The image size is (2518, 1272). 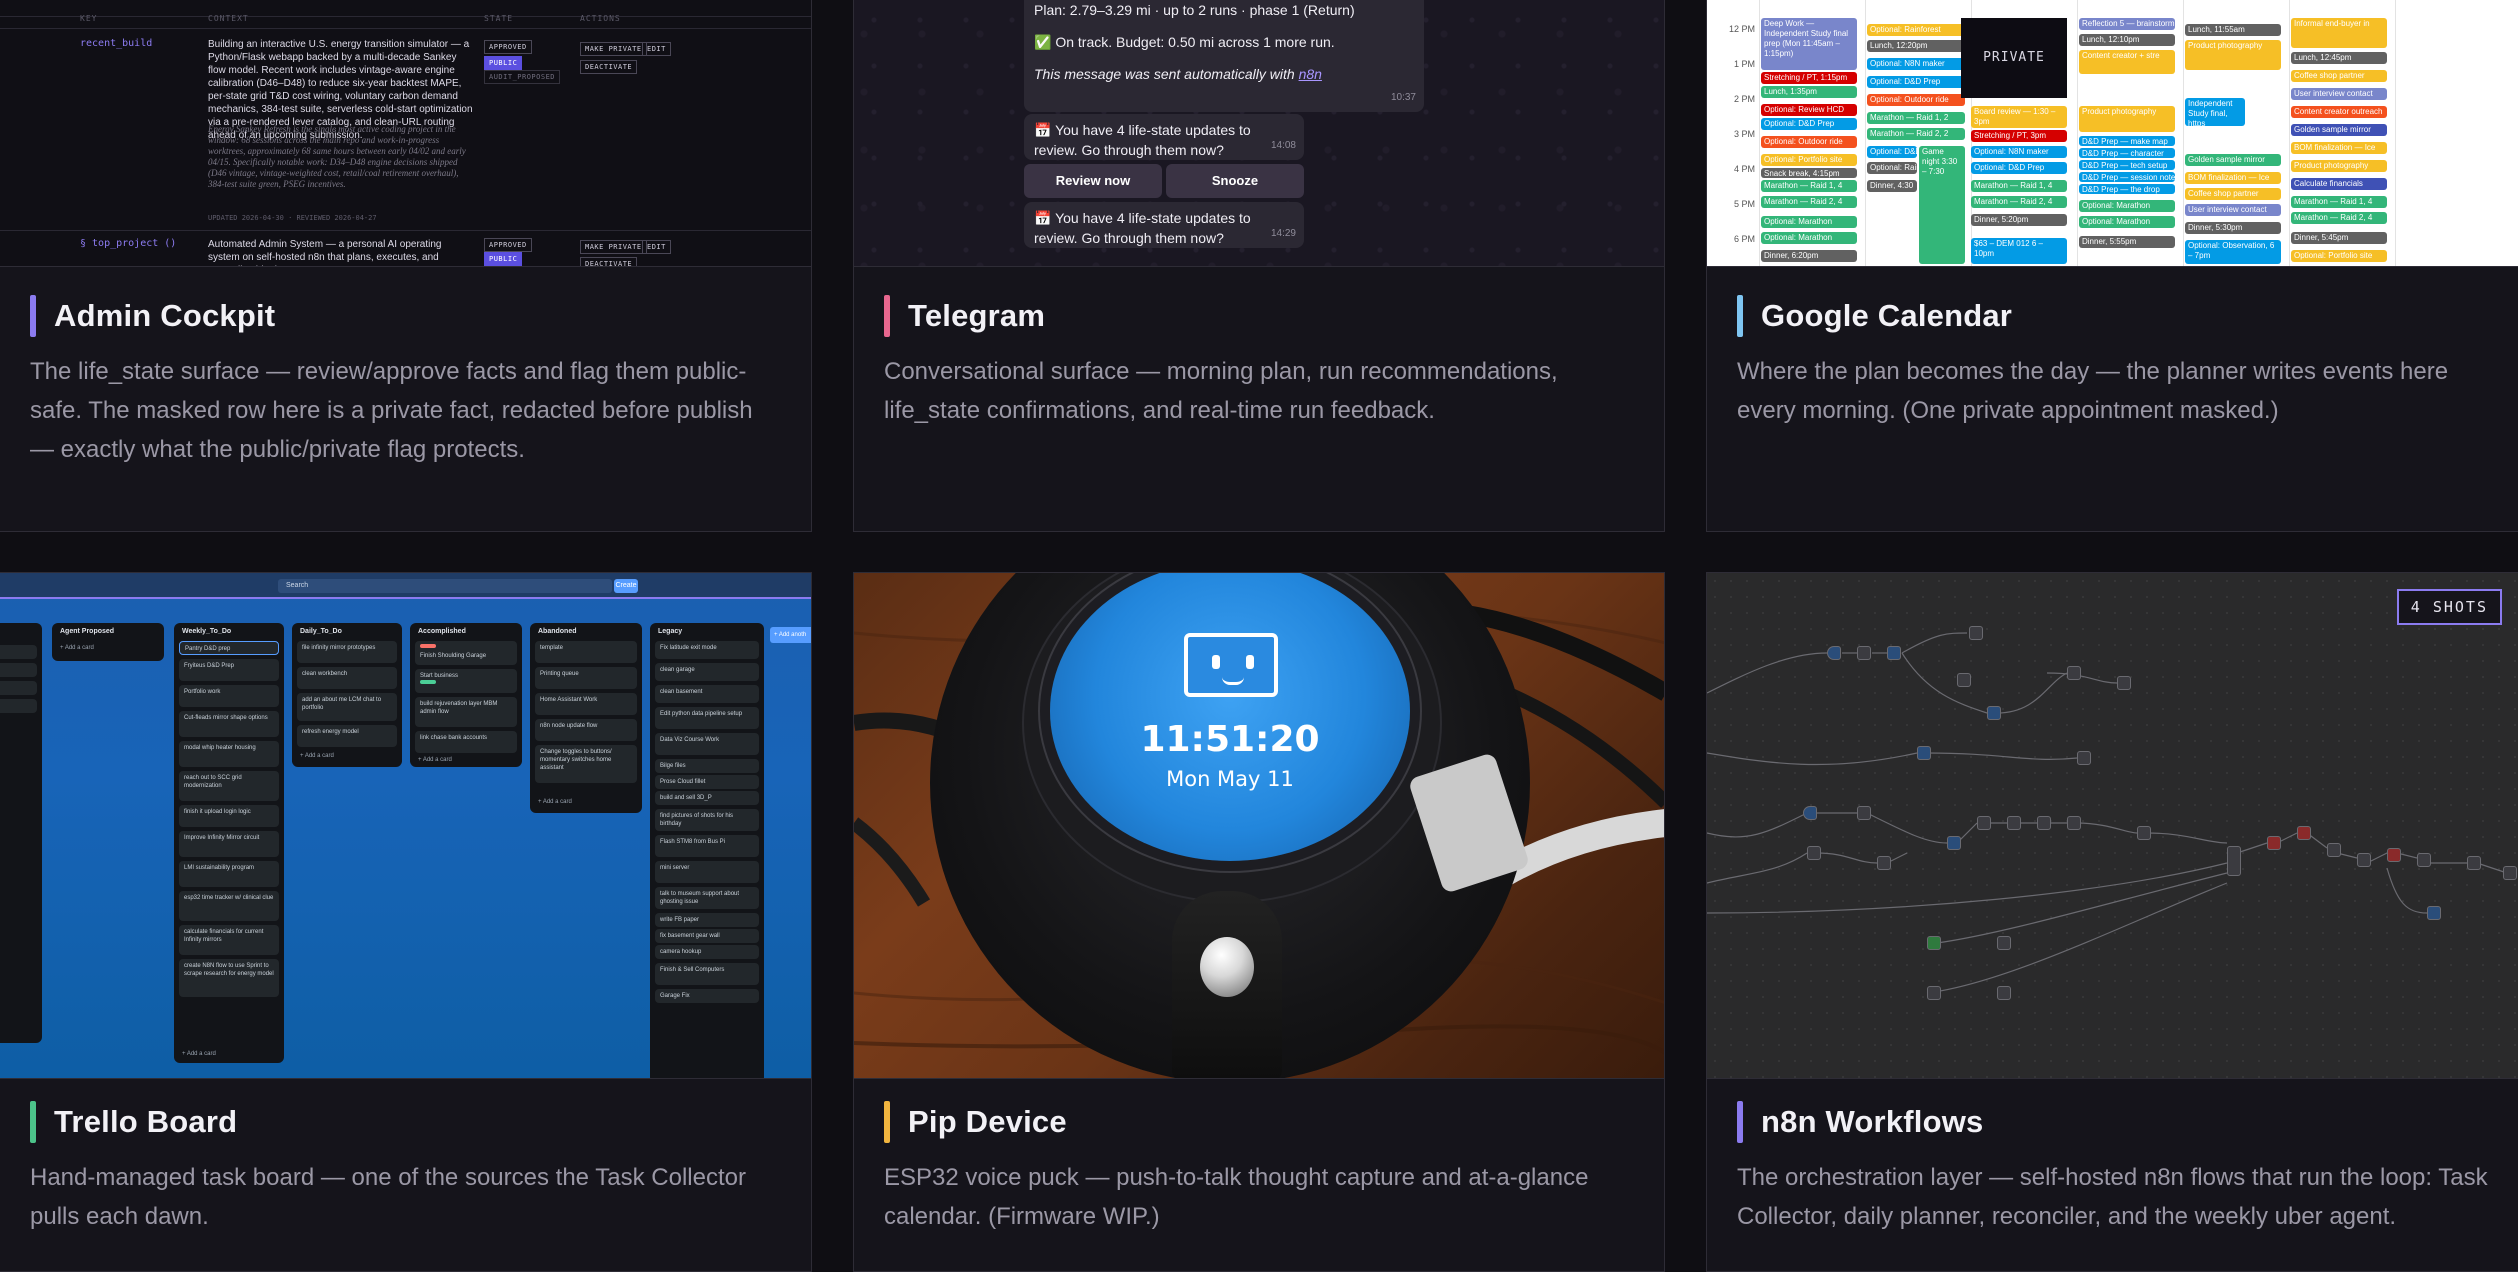 What do you see at coordinates (2339, 148) in the screenshot?
I see `calendar-event: BOM finalization — Ice` at bounding box center [2339, 148].